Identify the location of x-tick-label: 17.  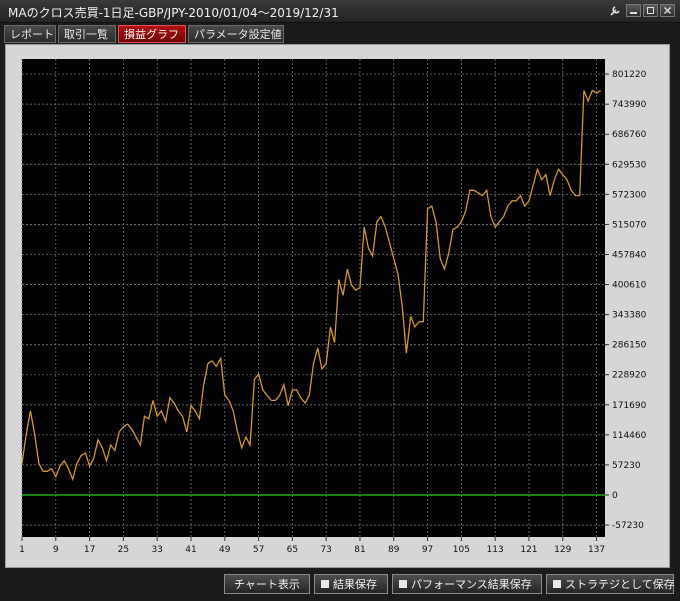
(89, 550).